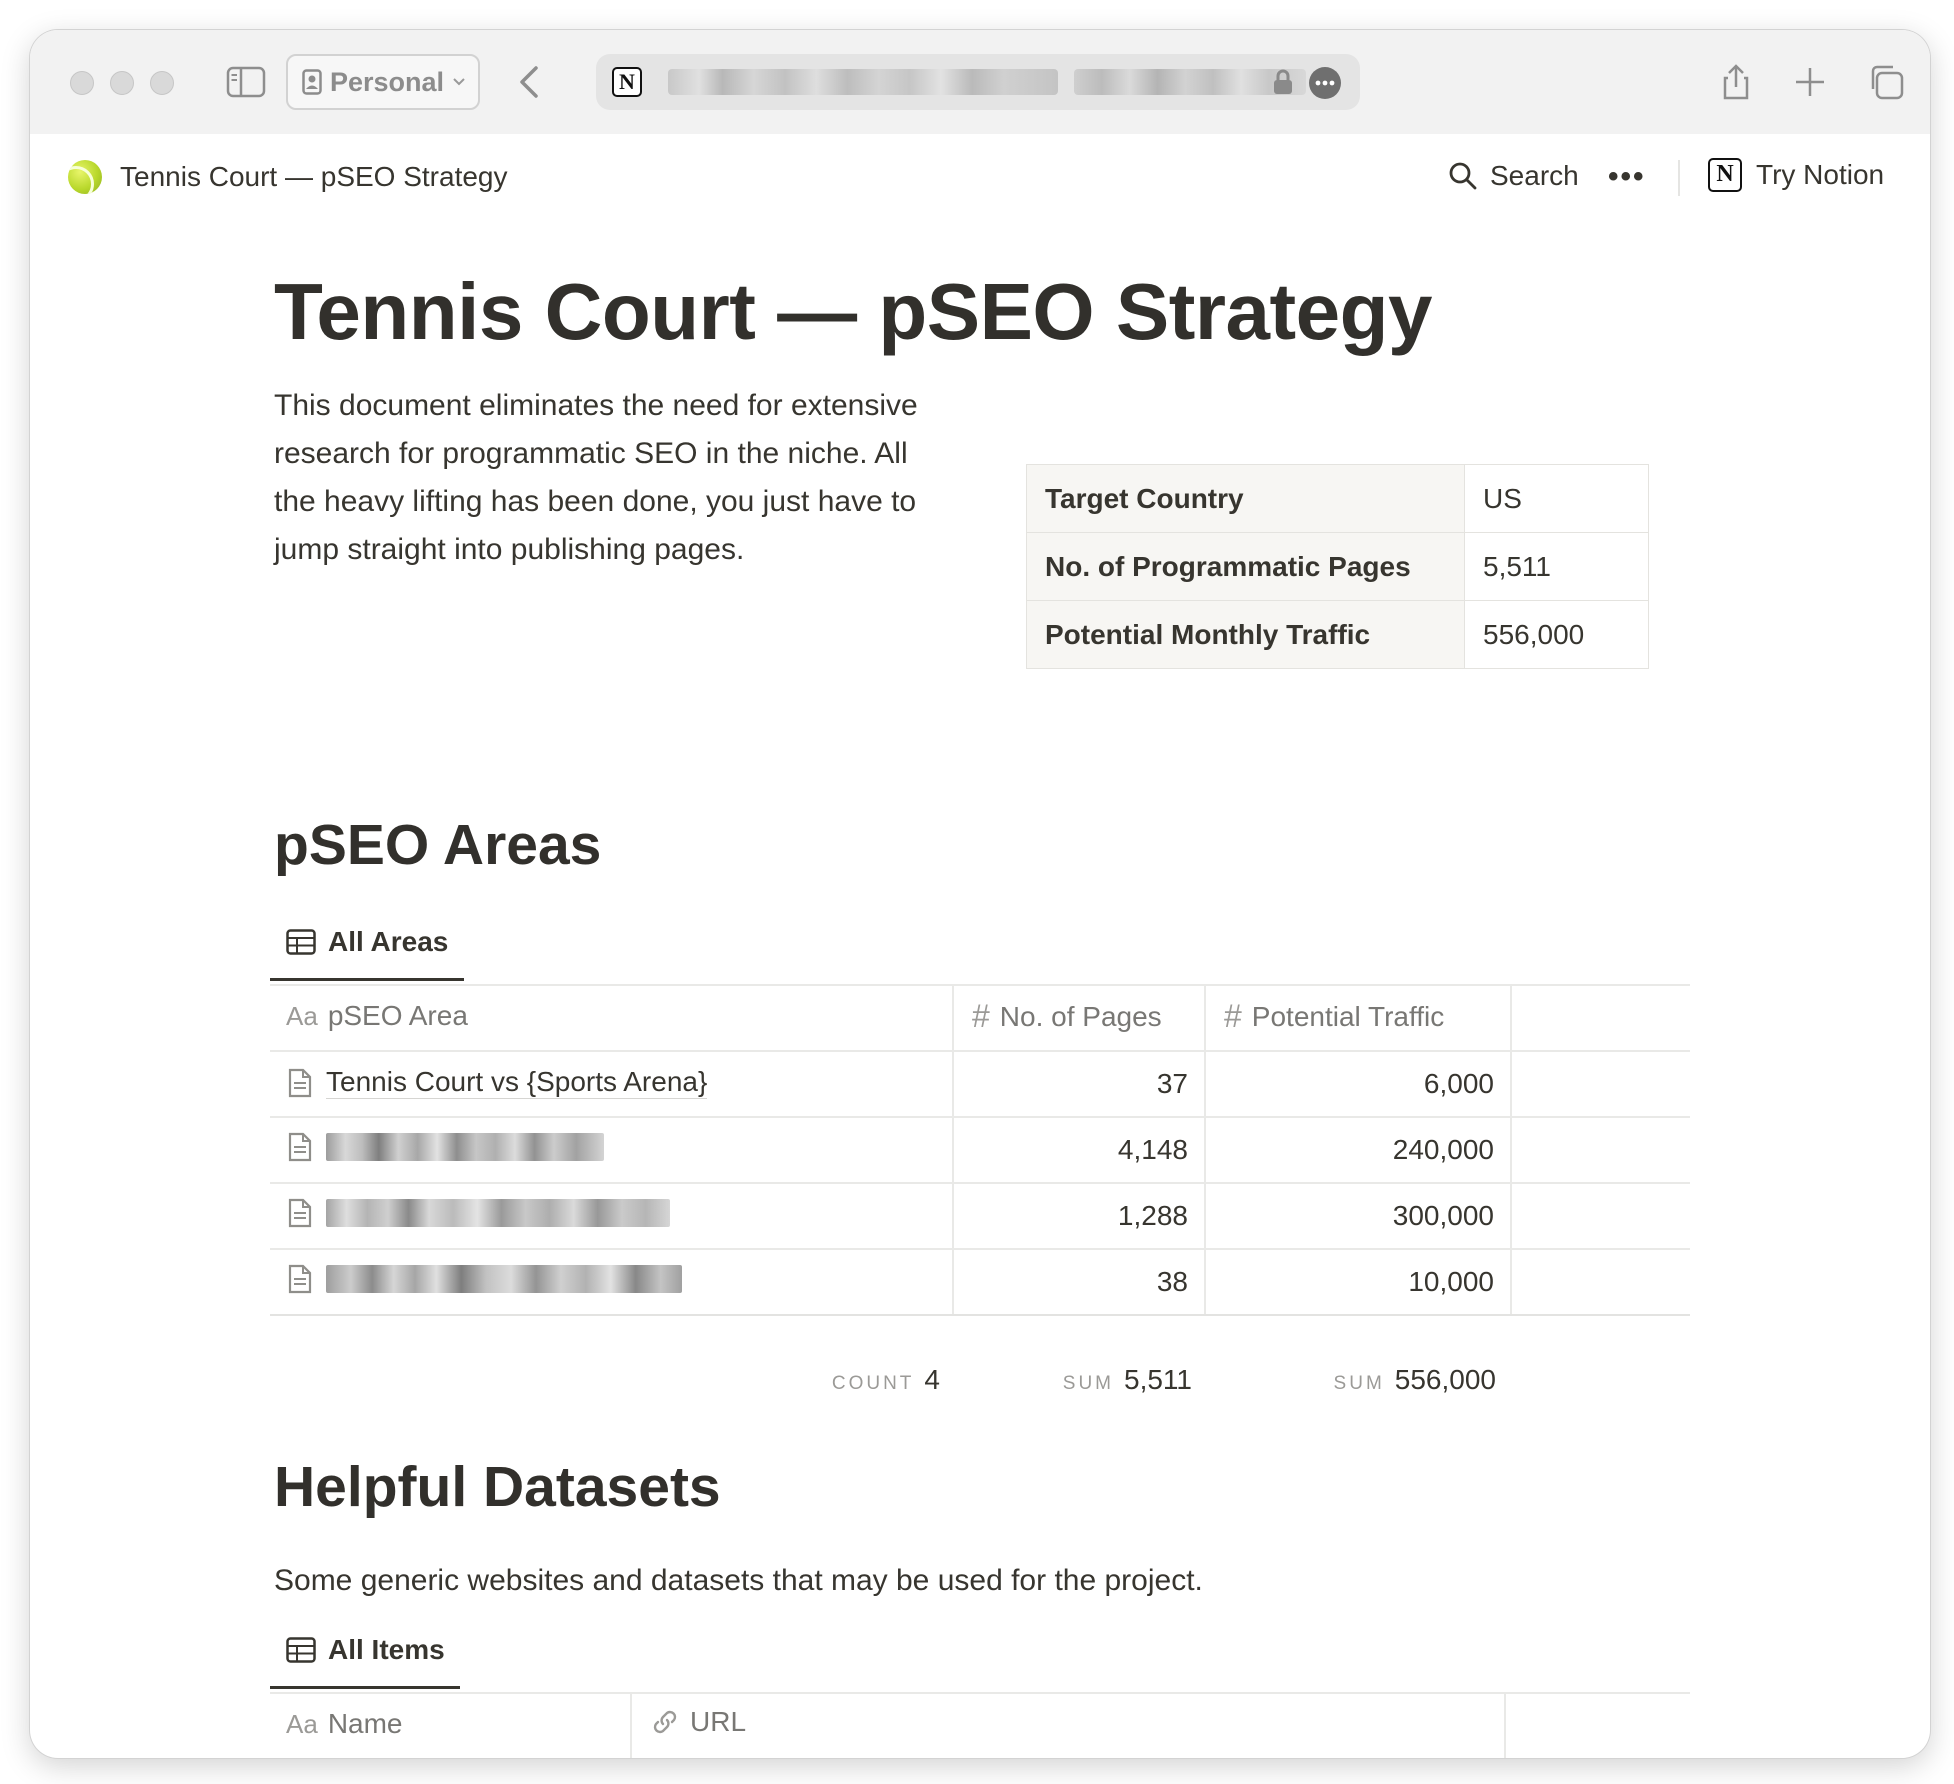 The image size is (1954, 1784). I want to click on summary-label: Target Country, so click(1245, 498).